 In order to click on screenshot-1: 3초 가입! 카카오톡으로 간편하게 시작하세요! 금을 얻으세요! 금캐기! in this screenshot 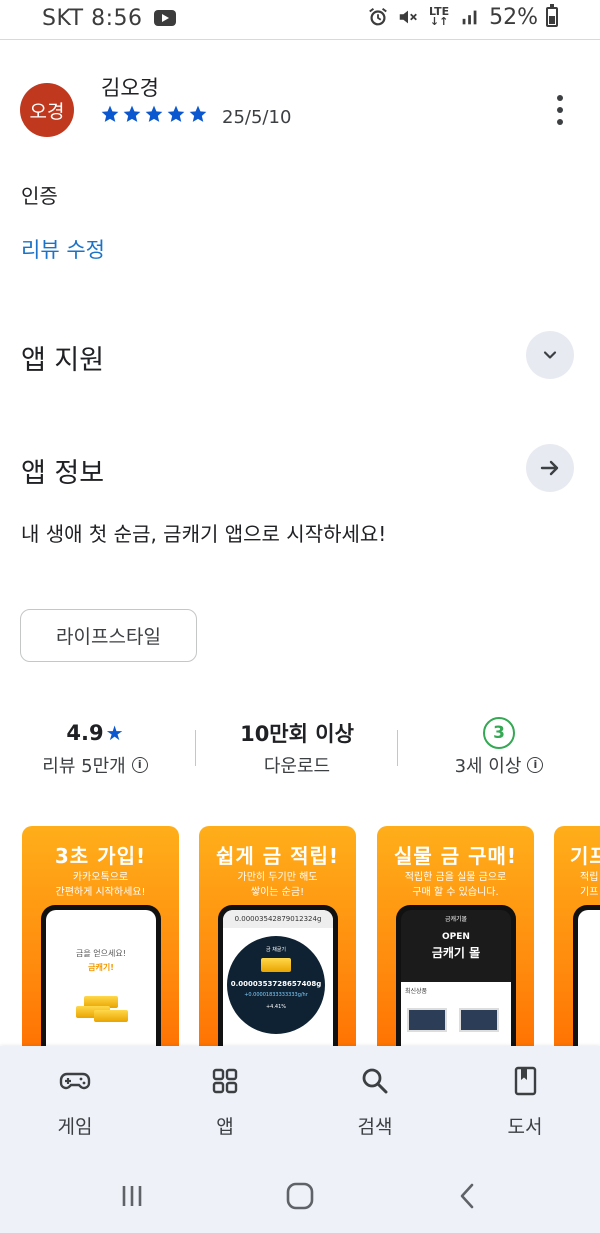, I will do `click(100, 938)`.